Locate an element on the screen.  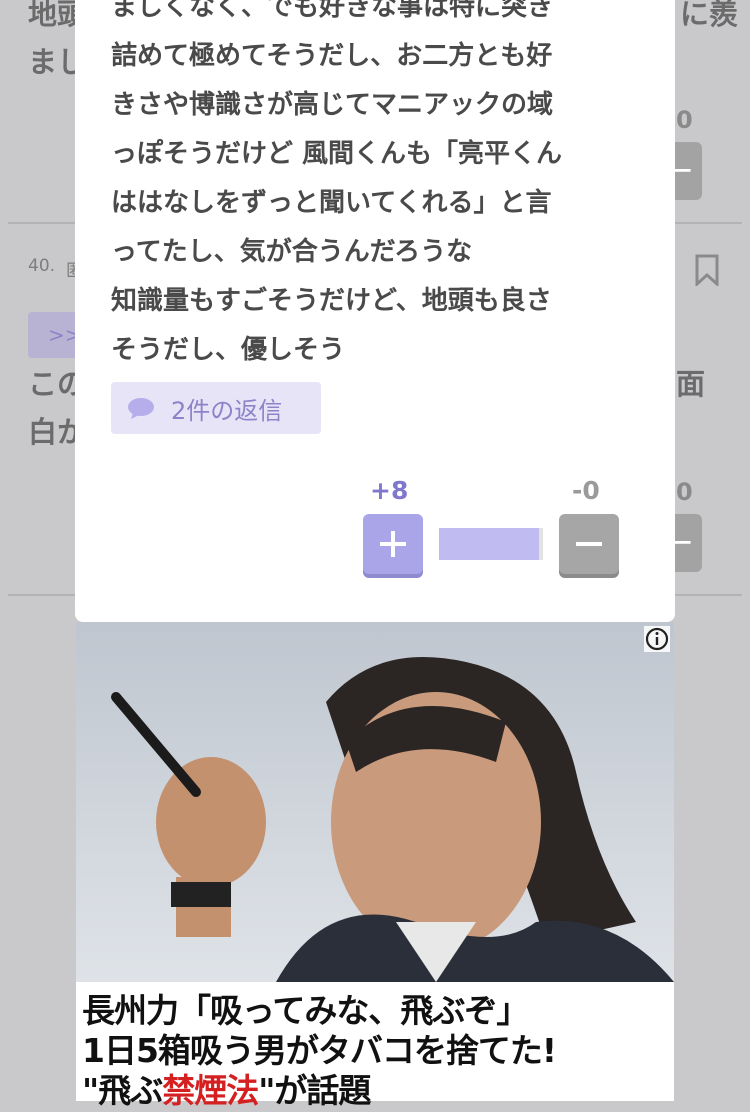
bg-vote-count-2: 0 is located at coordinates (684, 492).